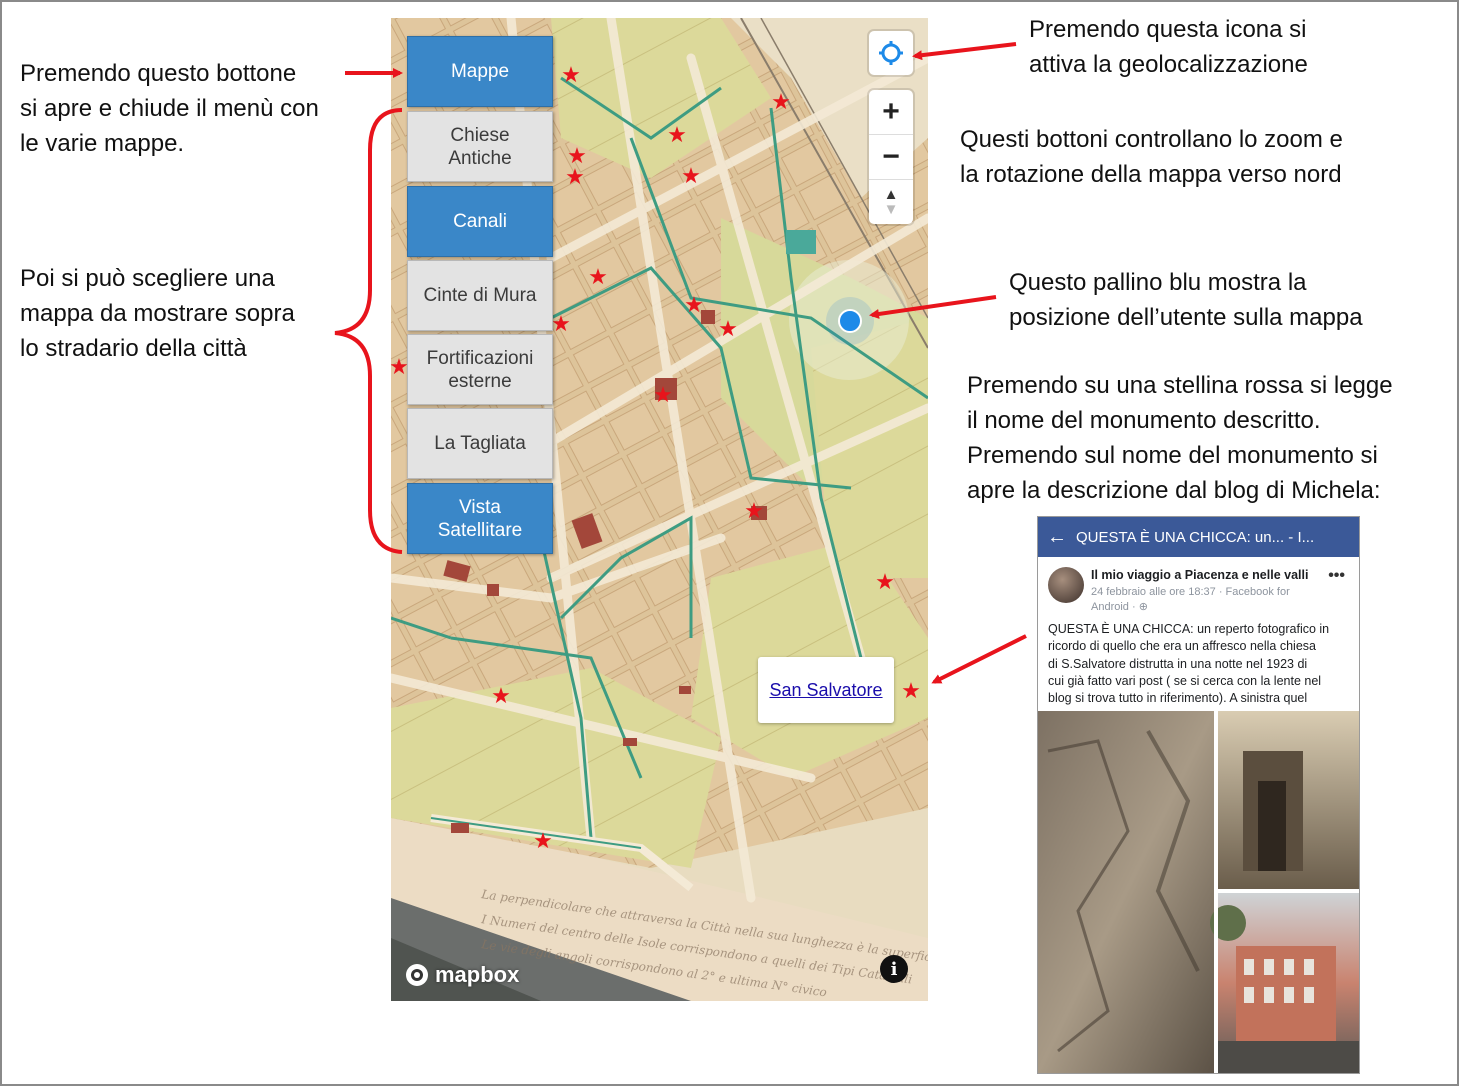 This screenshot has width=1459, height=1086. I want to click on post-author: Il mio viaggio a Piacenza e nelle valli, so click(1199, 575).